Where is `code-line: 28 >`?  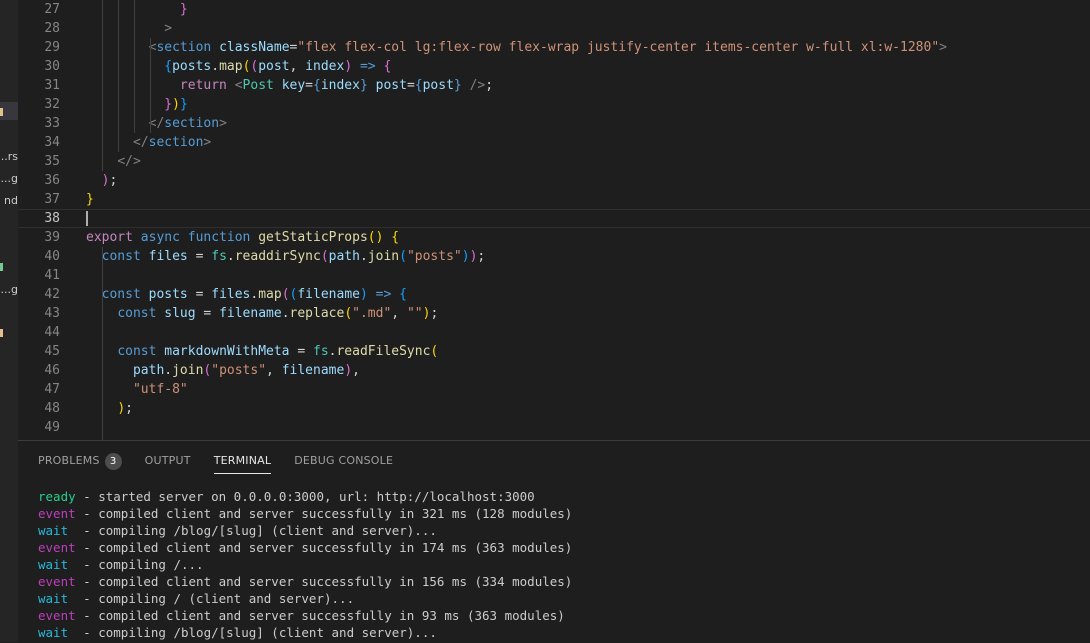 code-line: 28 > is located at coordinates (554, 28).